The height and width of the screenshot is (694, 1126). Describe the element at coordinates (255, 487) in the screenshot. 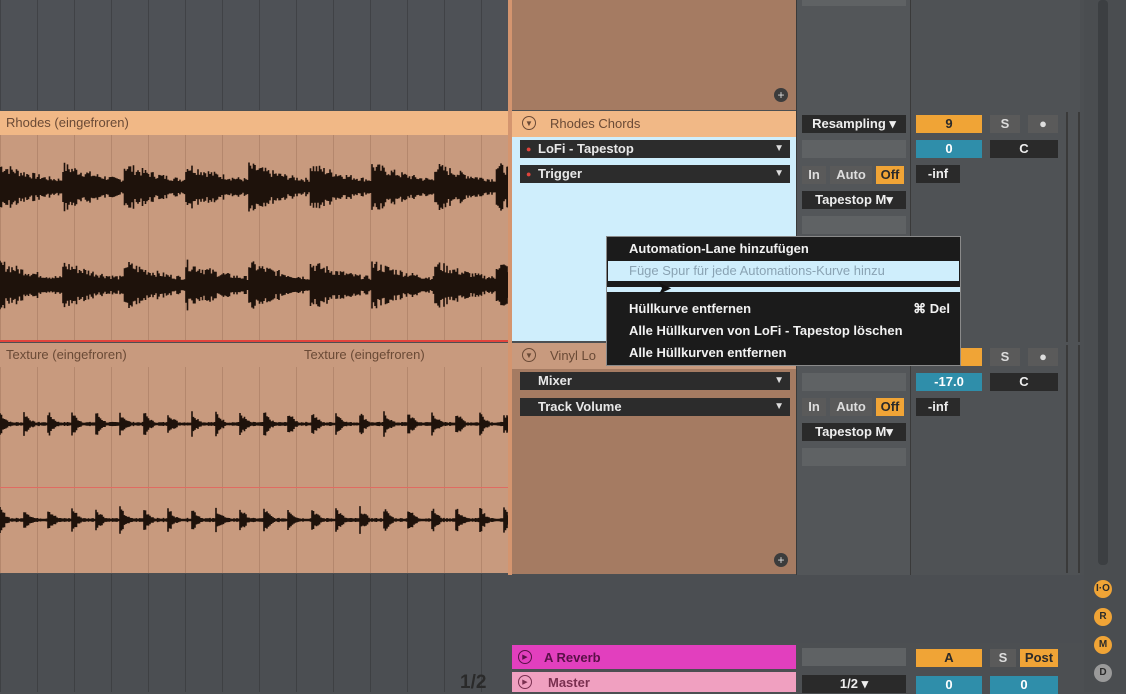

I see `texture-automation-line` at that location.